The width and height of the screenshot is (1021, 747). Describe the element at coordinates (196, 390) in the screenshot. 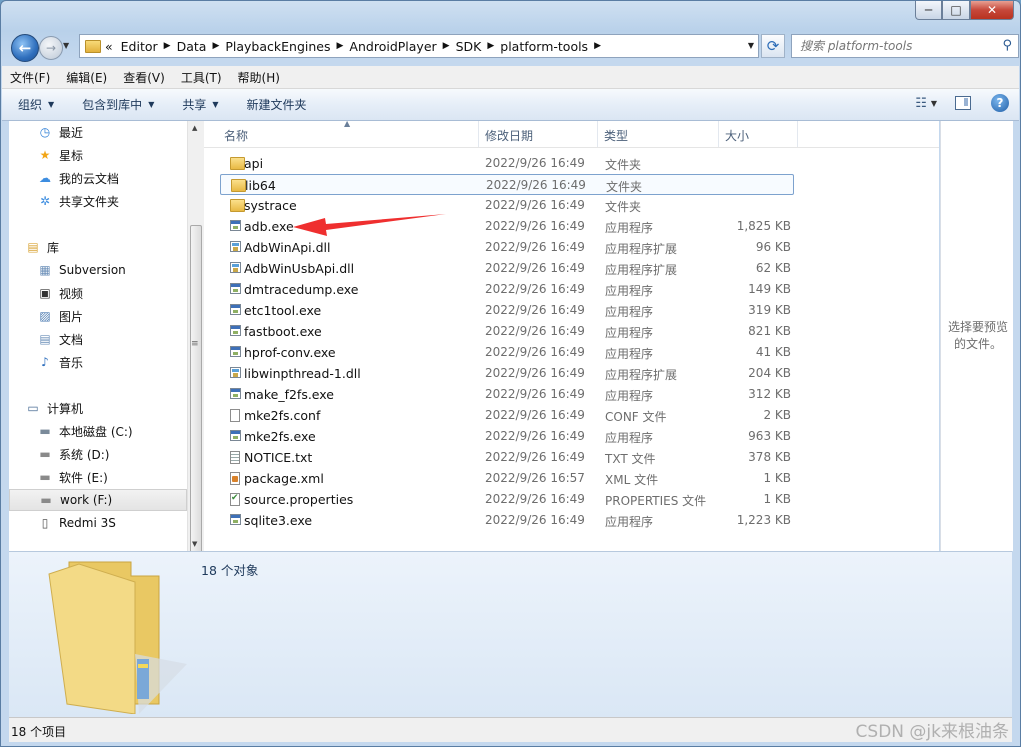

I see `scrollbar-thumb` at that location.